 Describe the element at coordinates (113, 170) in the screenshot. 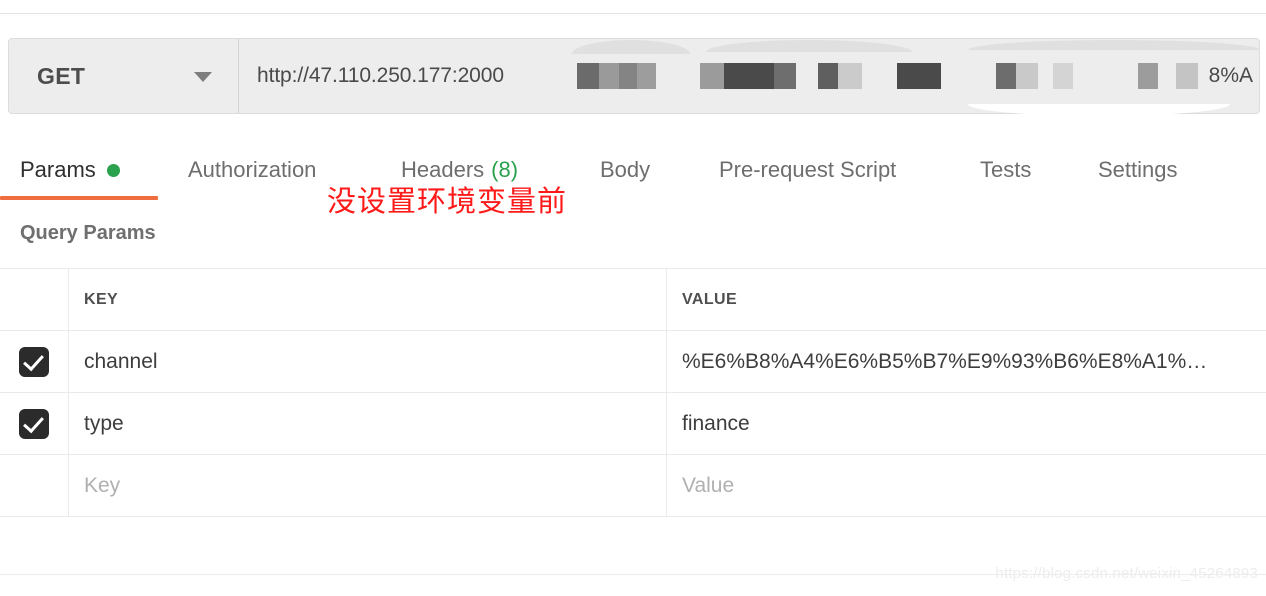

I see `params-status-dot` at that location.